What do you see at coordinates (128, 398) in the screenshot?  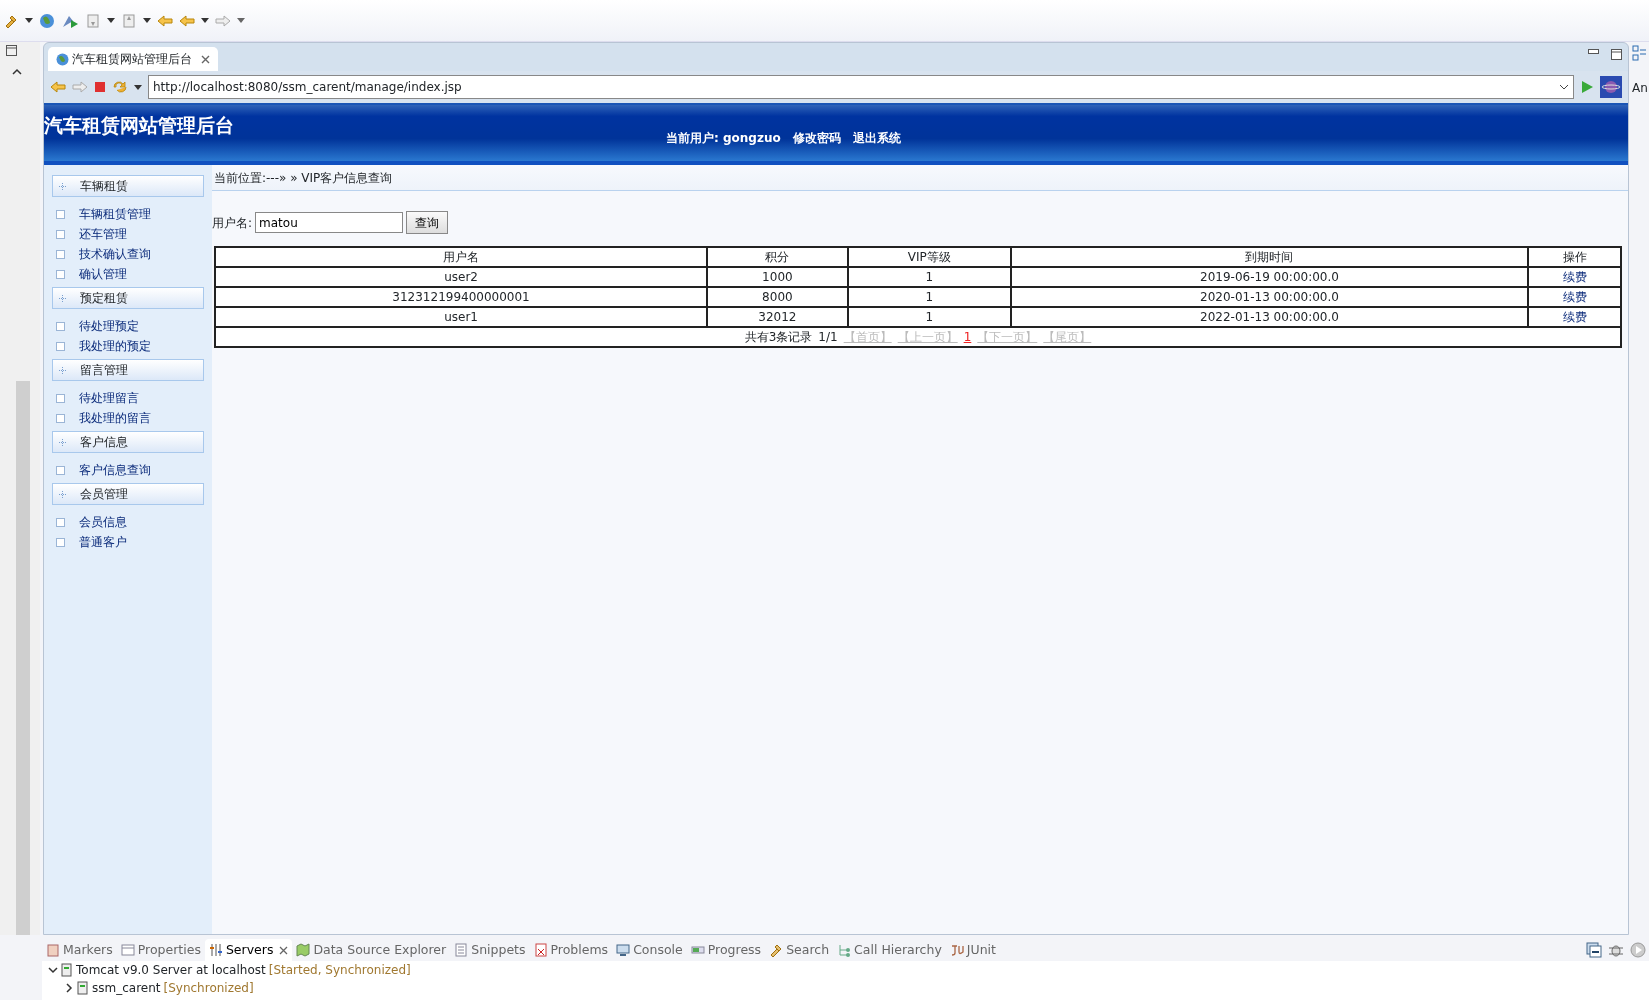 I see `menu-item: 待处理留言` at bounding box center [128, 398].